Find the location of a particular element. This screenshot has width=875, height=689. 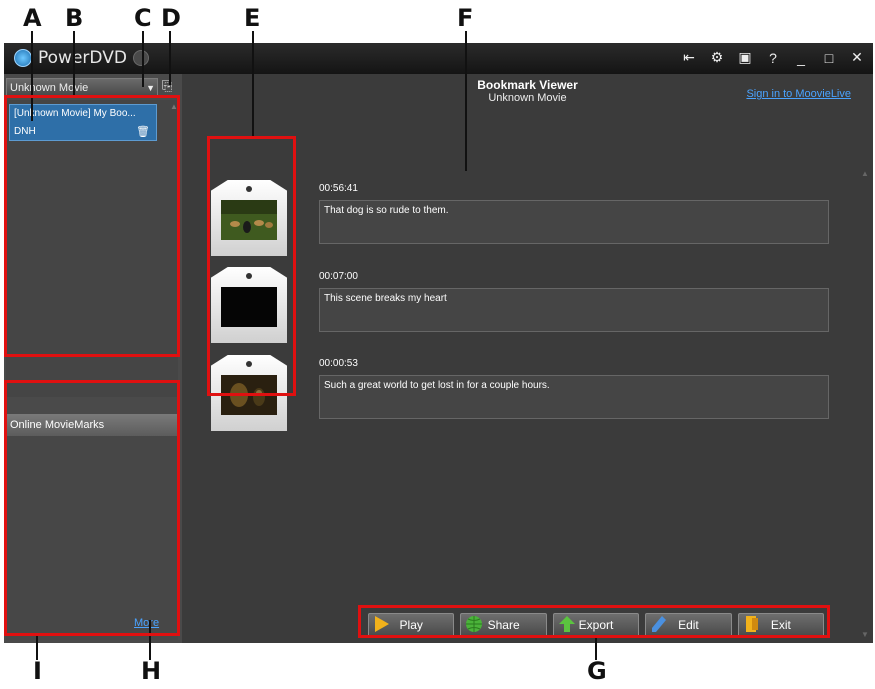

highlight-online-moviemarks is located at coordinates (92, 508).